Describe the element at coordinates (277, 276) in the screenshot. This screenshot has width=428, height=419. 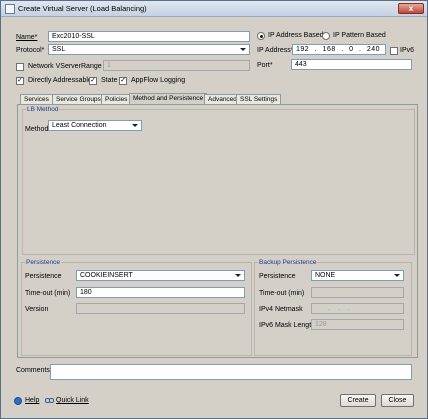
I see `backup-persistence-label: Persistence` at that location.